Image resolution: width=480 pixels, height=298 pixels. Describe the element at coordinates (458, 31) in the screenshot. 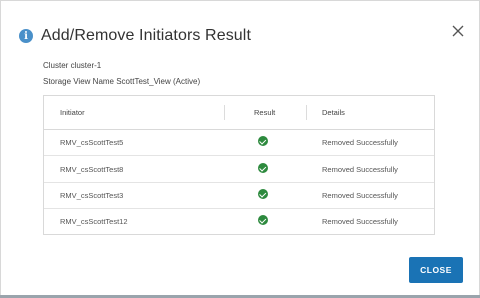

I see `close-icon` at that location.